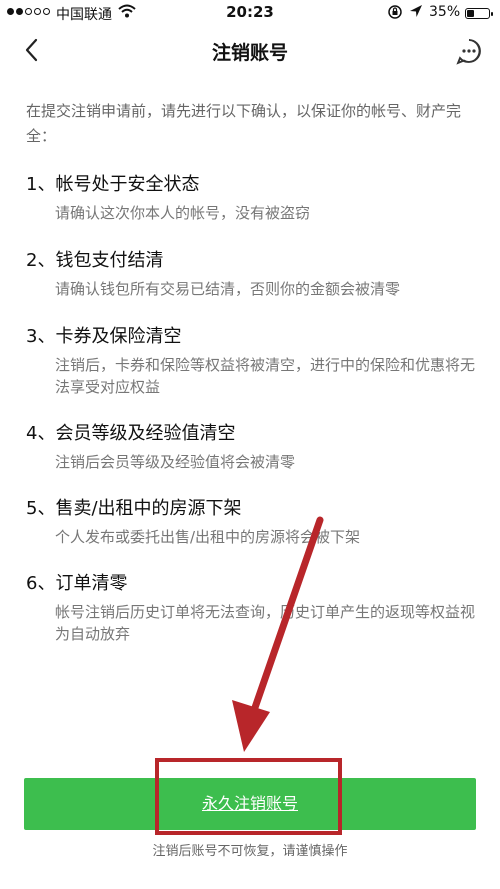 The width and height of the screenshot is (500, 889). I want to click on rotation-lock-icon, so click(395, 12).